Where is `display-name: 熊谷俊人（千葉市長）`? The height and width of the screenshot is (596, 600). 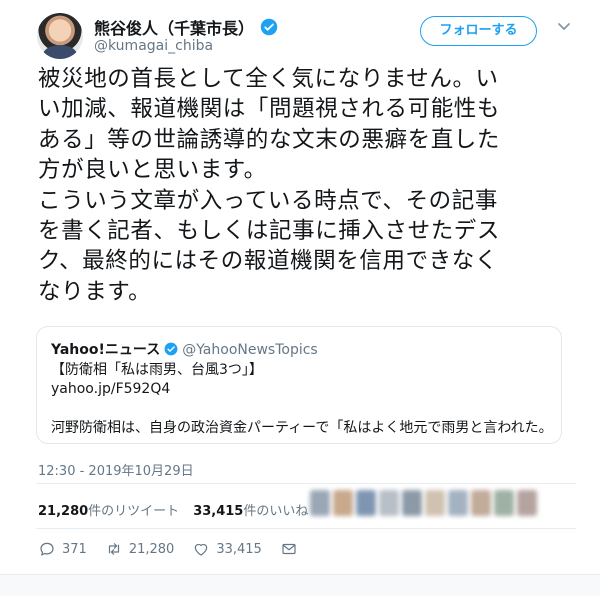
display-name: 熊谷俊人（千葉市長） is located at coordinates (174, 27).